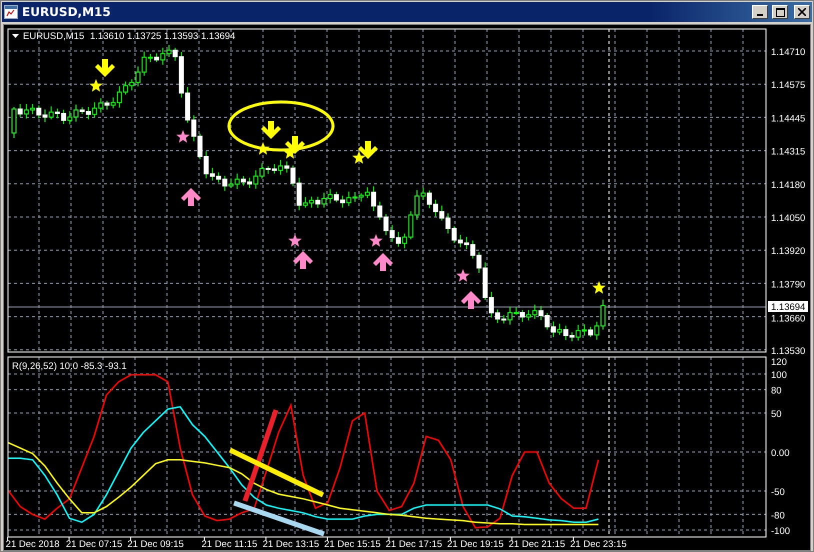 The width and height of the screenshot is (814, 552). I want to click on price-label: 1.14315, so click(788, 152).